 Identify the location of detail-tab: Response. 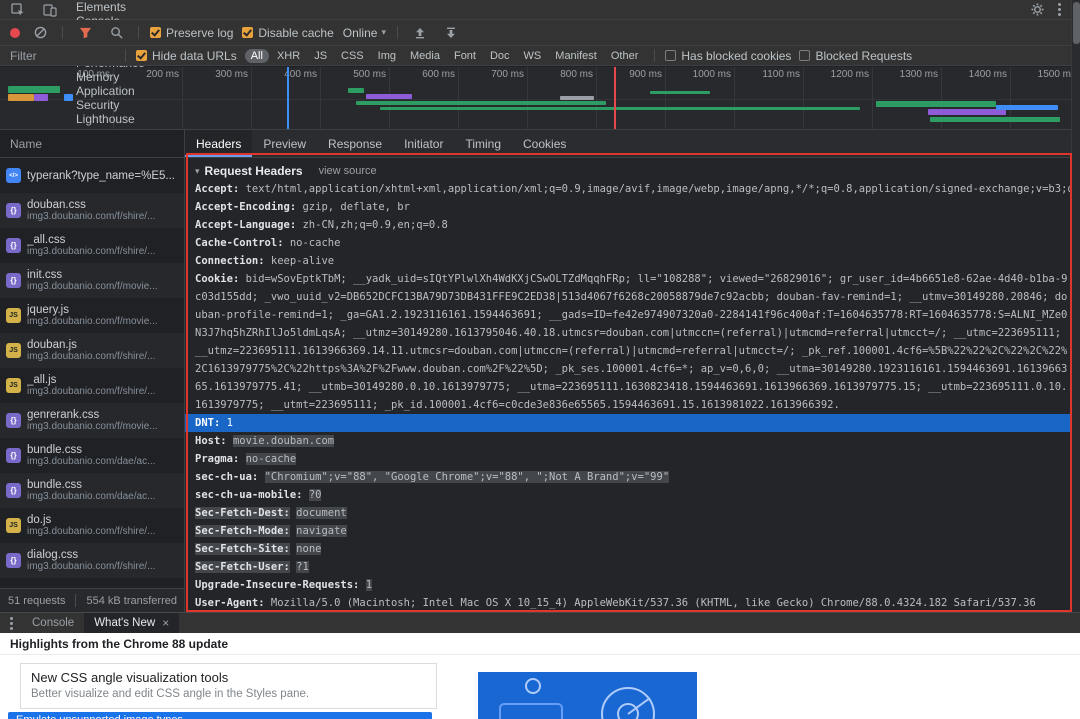
(355, 143).